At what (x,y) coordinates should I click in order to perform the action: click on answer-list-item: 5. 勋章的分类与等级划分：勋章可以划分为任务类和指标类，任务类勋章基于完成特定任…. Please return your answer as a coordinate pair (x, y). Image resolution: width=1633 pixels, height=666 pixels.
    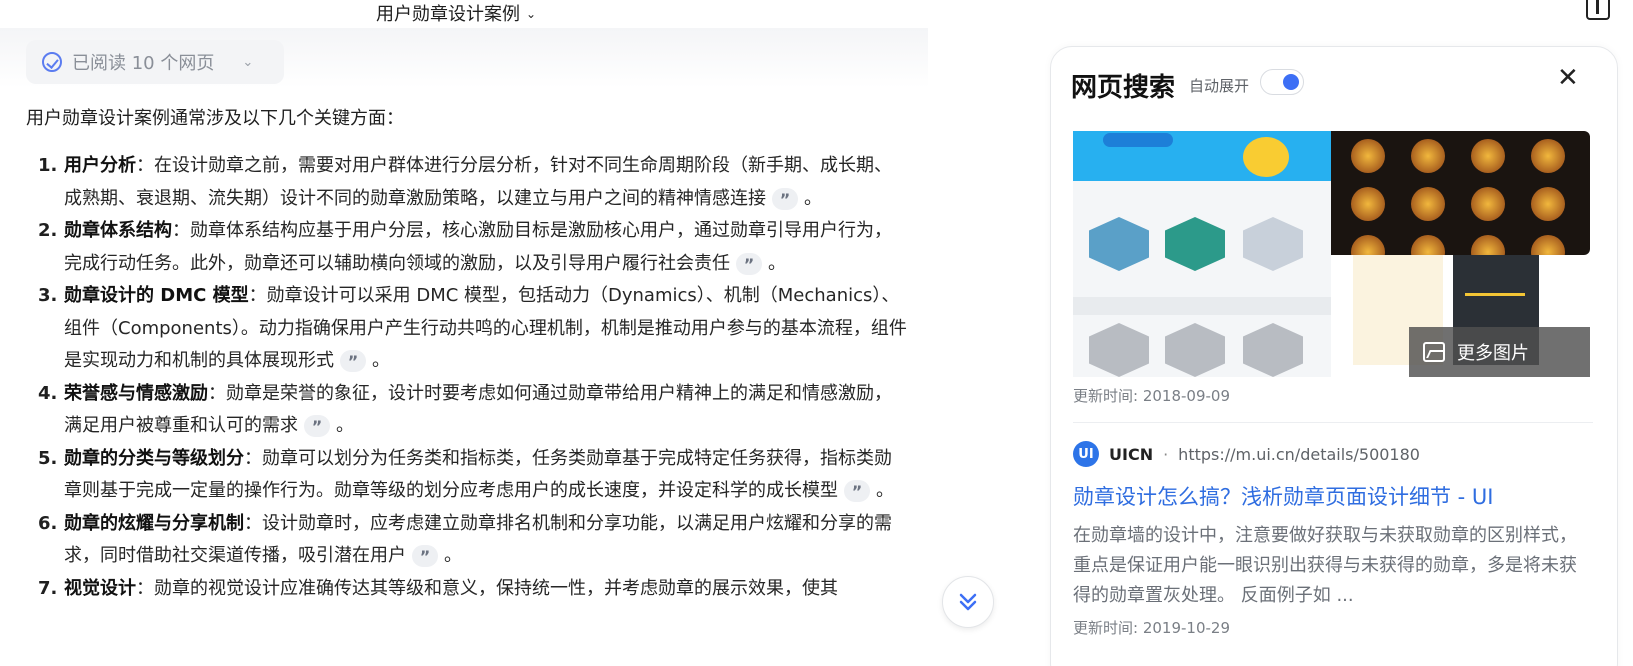
    Looking at the image, I should click on (473, 475).